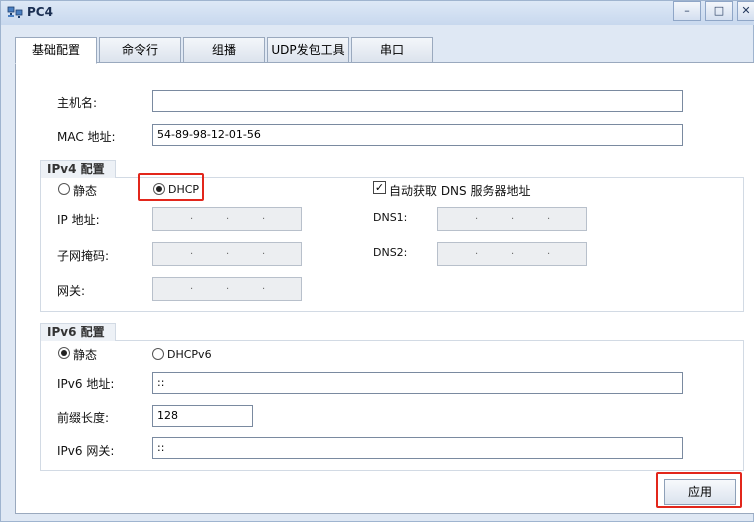 This screenshot has height=522, width=754. Describe the element at coordinates (379, 187) in the screenshot. I see `auto-dns-checkbox: ✓` at that location.